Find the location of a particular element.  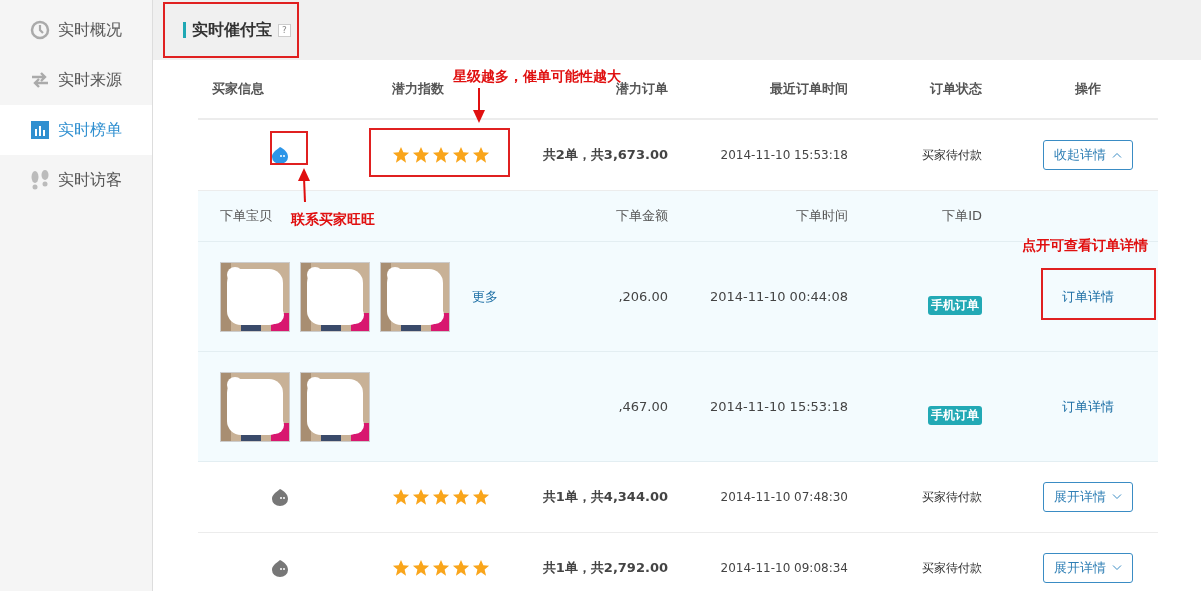

column-header: 下单宝贝 is located at coordinates (246, 216).